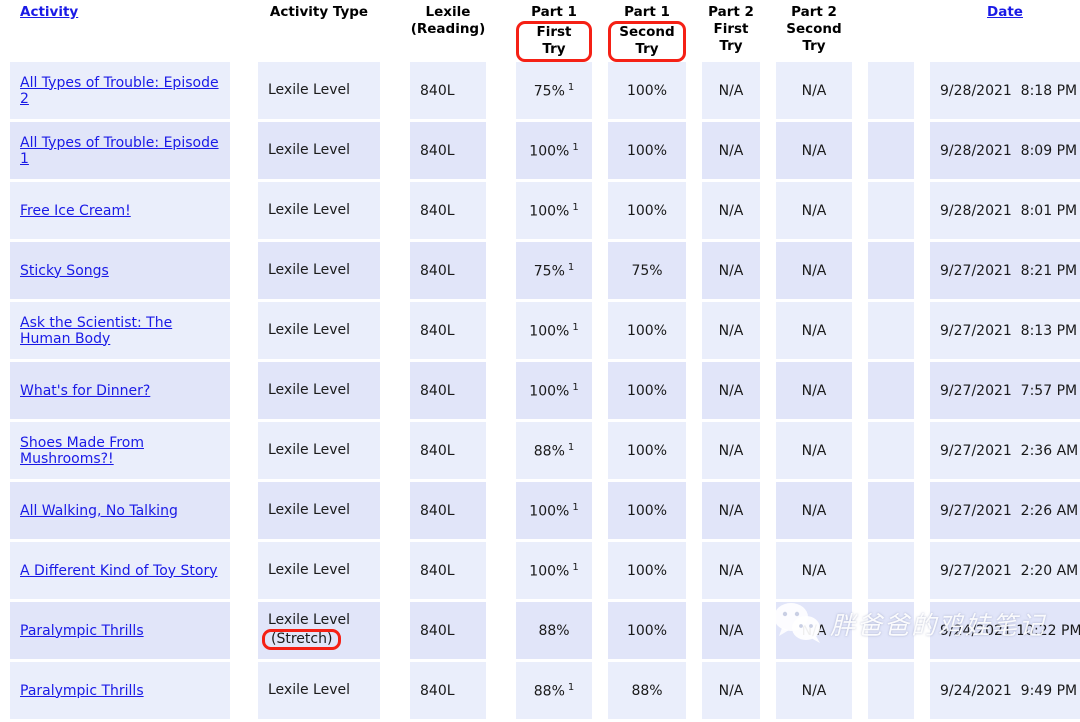  Describe the element at coordinates (1009, 150) in the screenshot. I see `date-value: 9/28/2021 8:09 PM` at that location.